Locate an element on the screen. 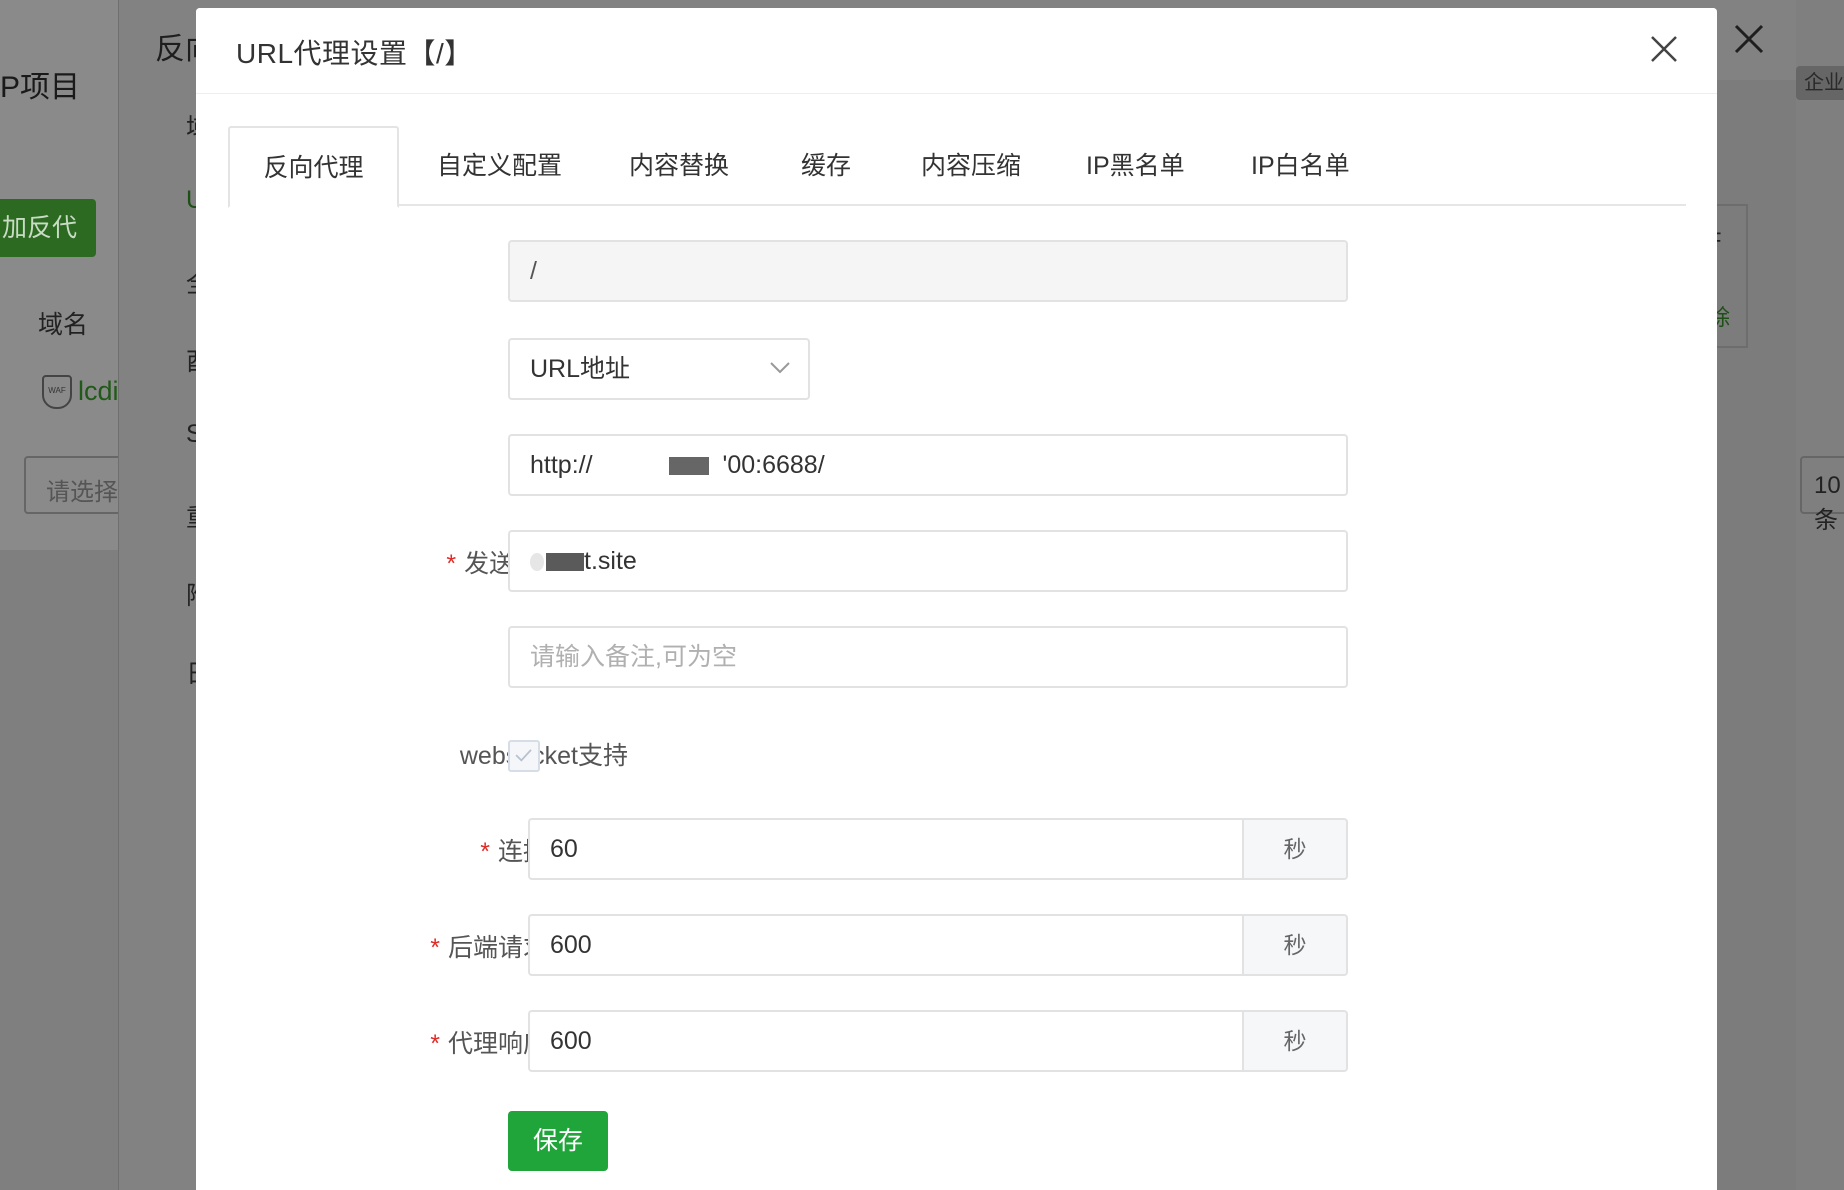 This screenshot has width=1844, height=1190. proxy-dir-input: / is located at coordinates (928, 271).